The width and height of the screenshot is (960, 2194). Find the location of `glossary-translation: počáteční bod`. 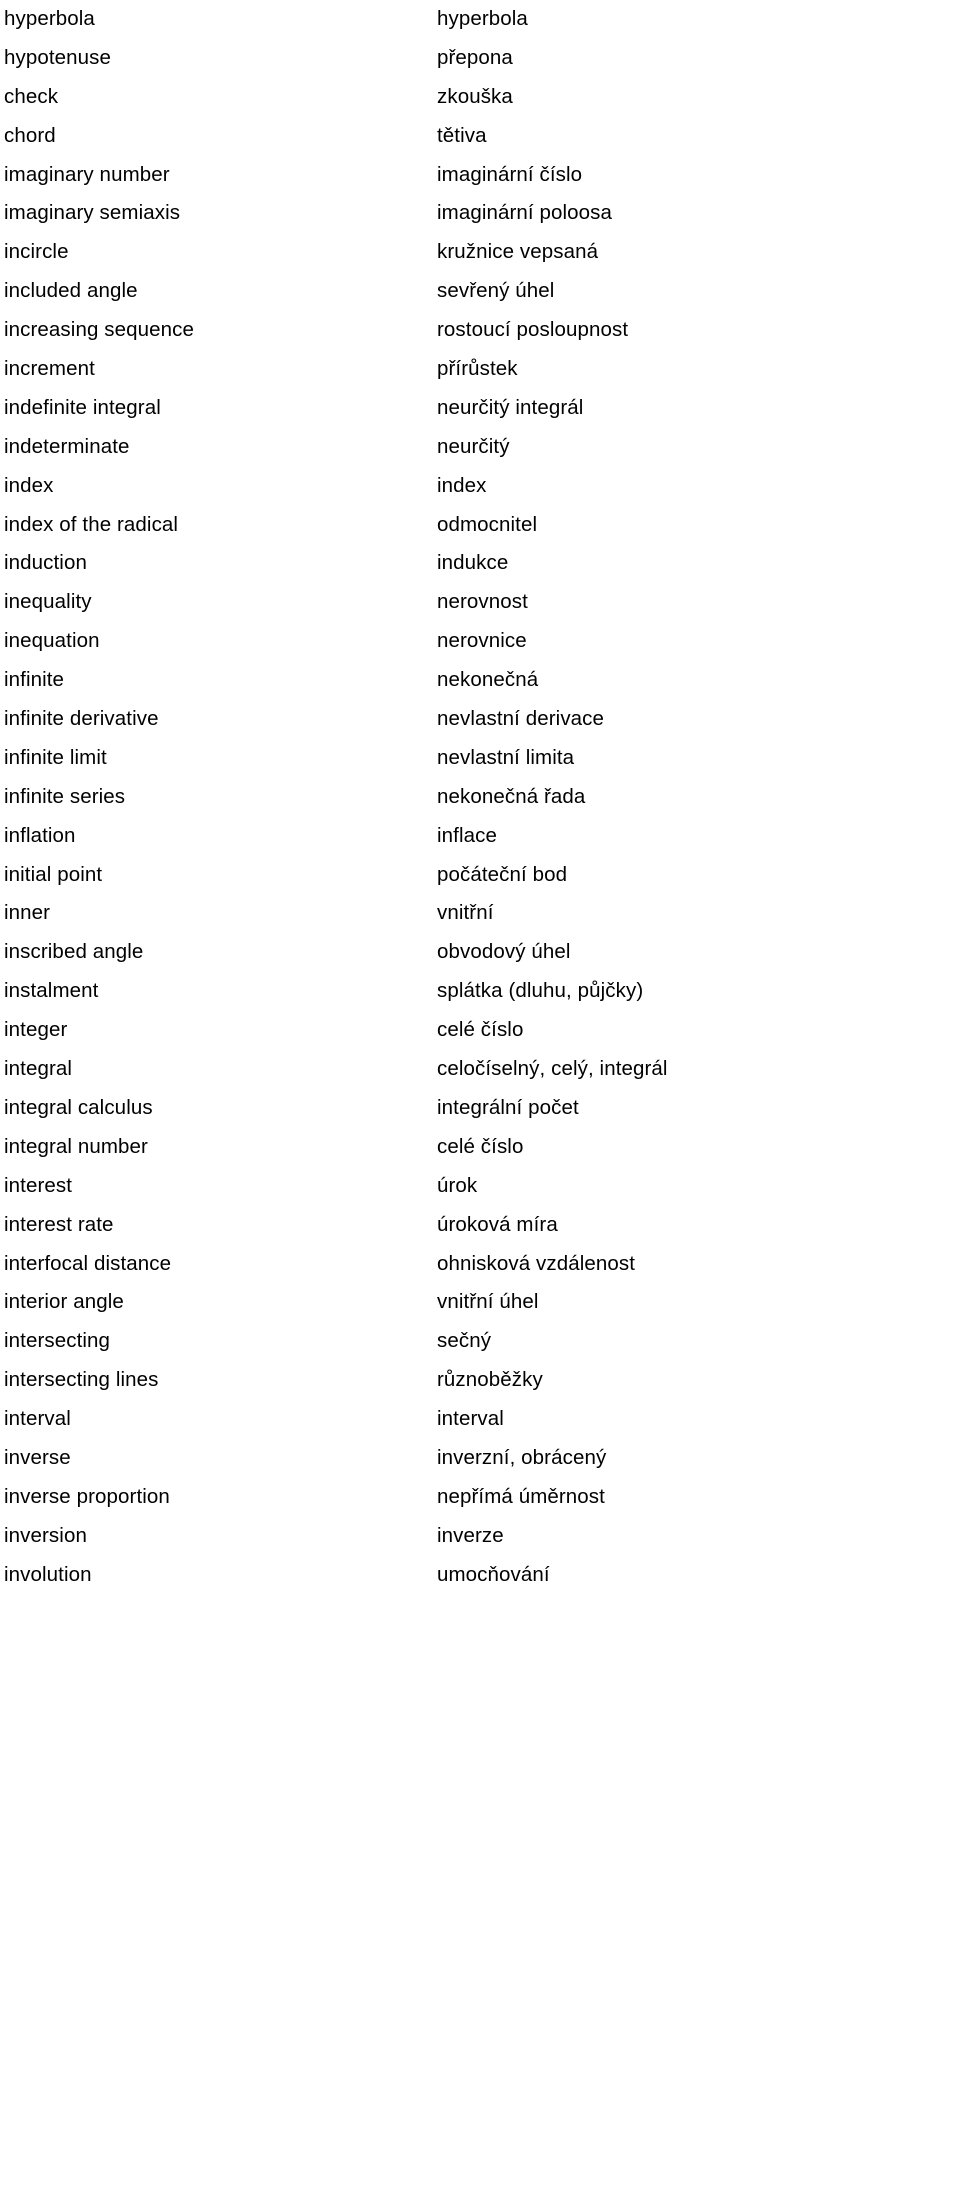

glossary-translation: počáteční bod is located at coordinates (502, 874).